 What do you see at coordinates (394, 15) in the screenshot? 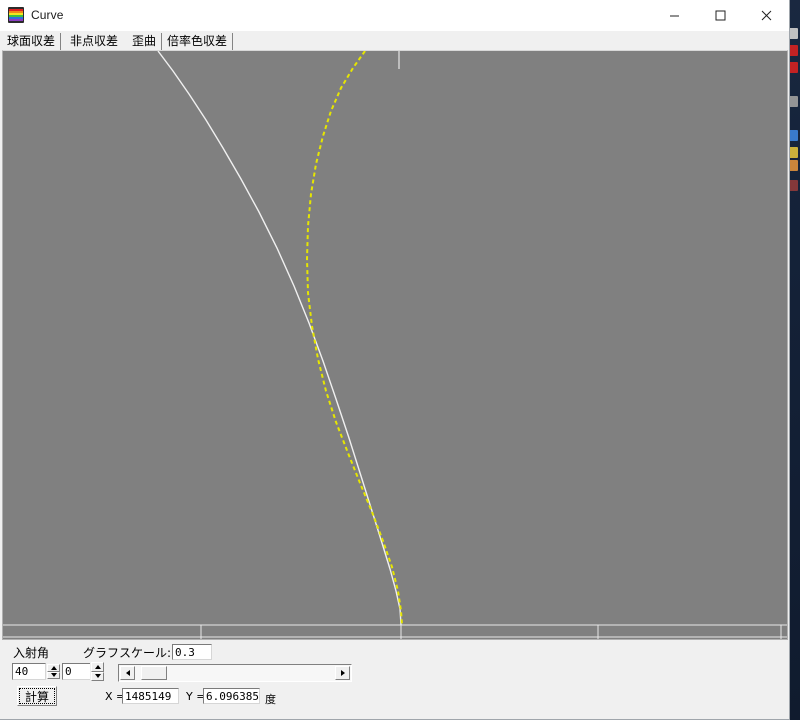
I see `title-bar: Curve` at bounding box center [394, 15].